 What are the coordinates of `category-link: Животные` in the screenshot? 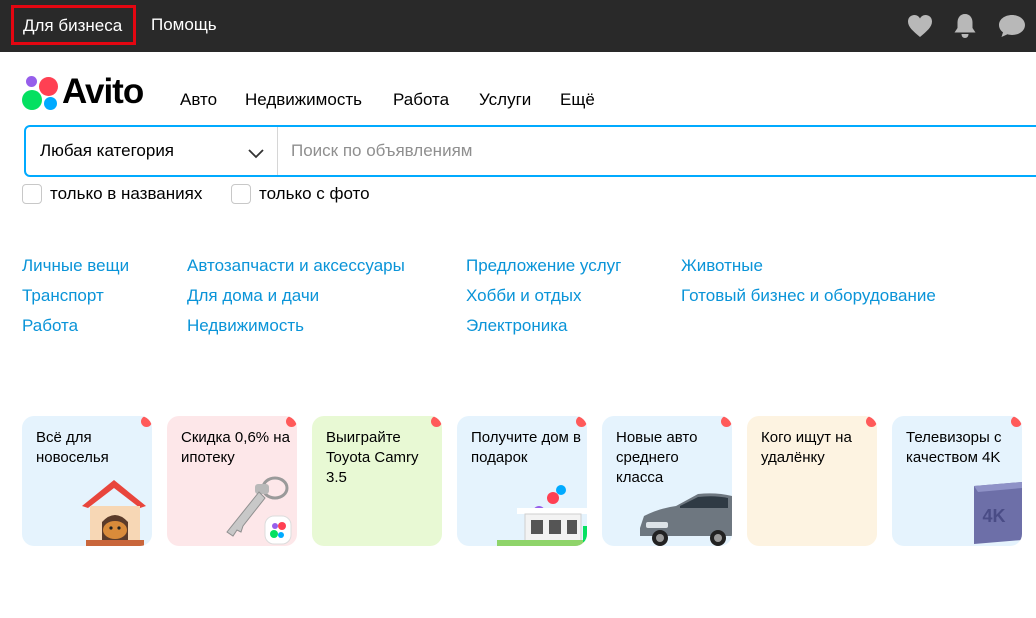 It's located at (722, 266).